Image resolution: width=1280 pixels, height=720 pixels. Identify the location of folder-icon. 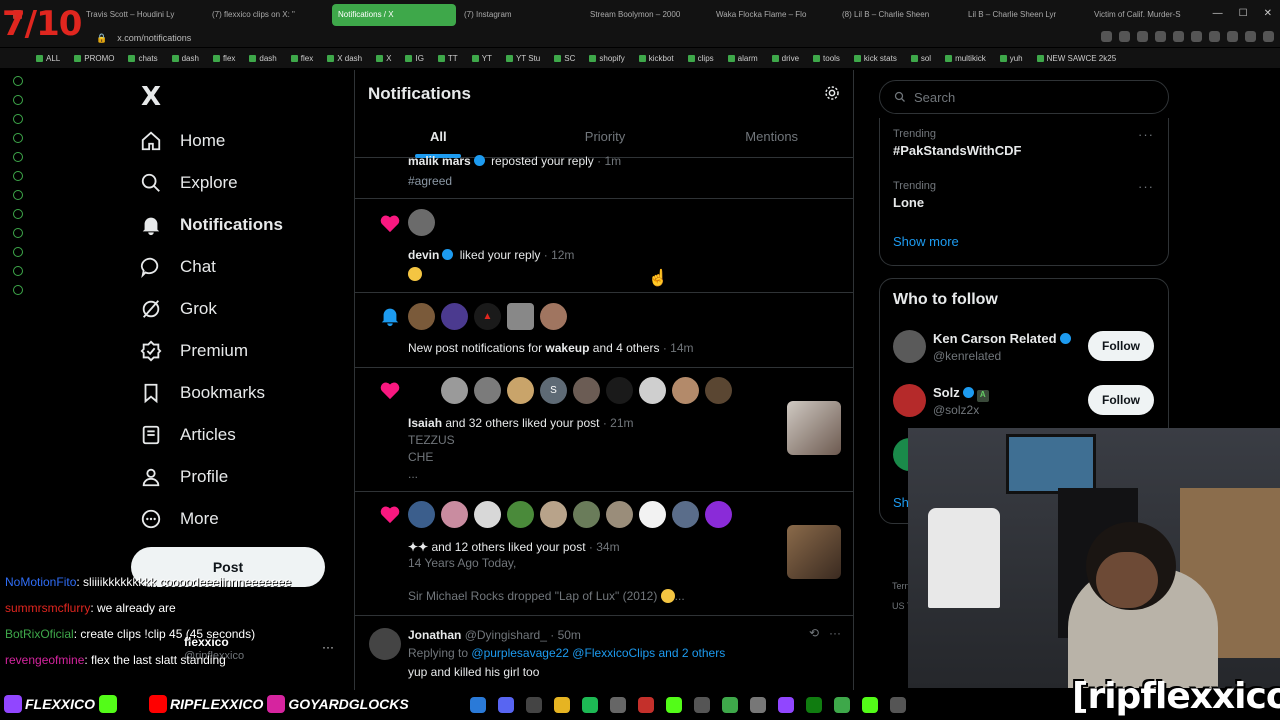
(562, 705).